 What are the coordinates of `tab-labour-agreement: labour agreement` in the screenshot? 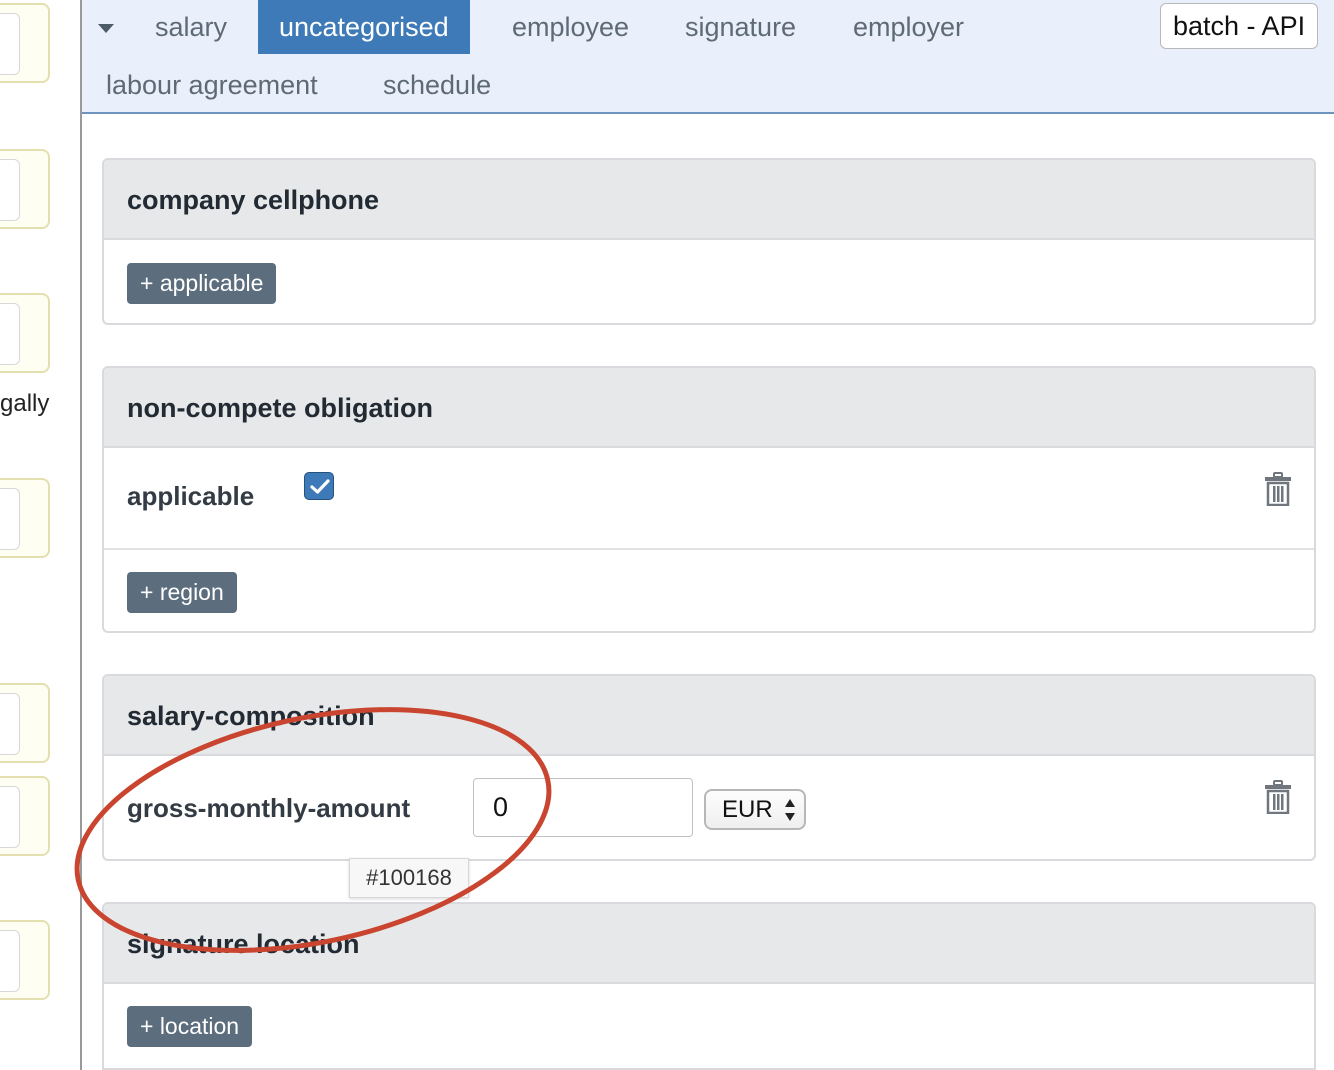 It's located at (212, 85).